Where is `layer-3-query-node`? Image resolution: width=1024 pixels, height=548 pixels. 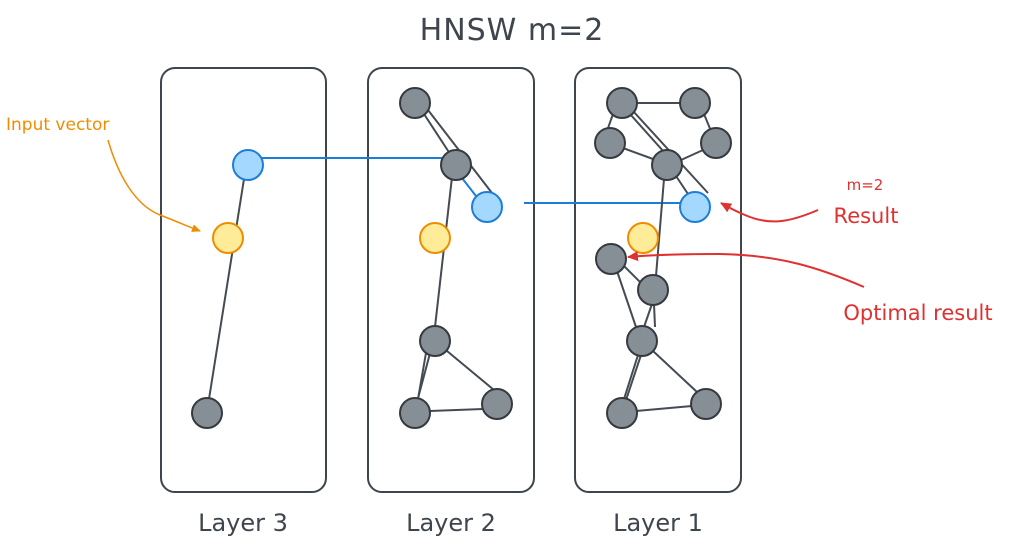
layer-3-query-node is located at coordinates (228, 238).